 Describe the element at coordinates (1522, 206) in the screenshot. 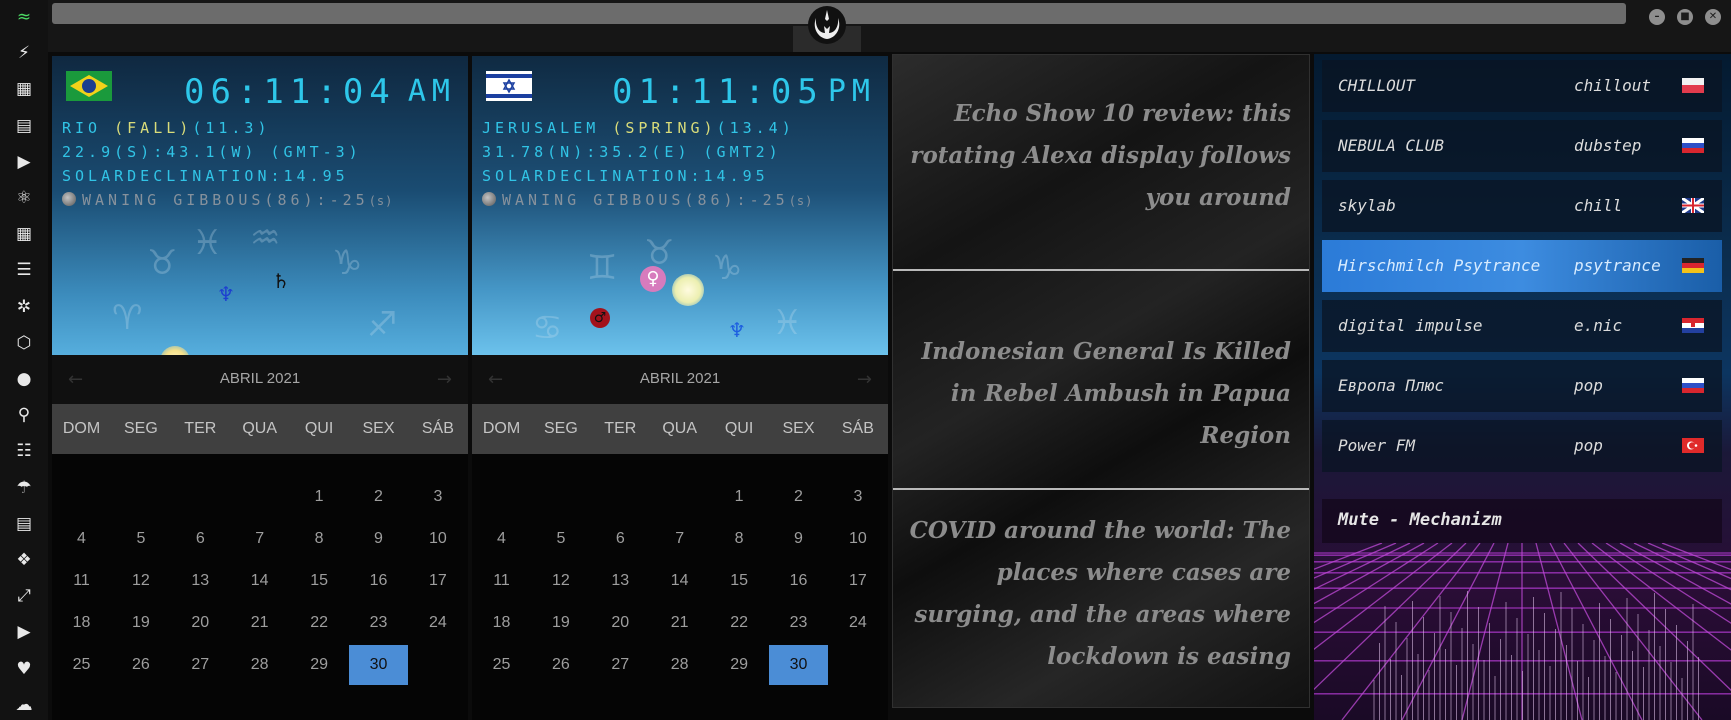

I see `station-row: skylab chill` at that location.